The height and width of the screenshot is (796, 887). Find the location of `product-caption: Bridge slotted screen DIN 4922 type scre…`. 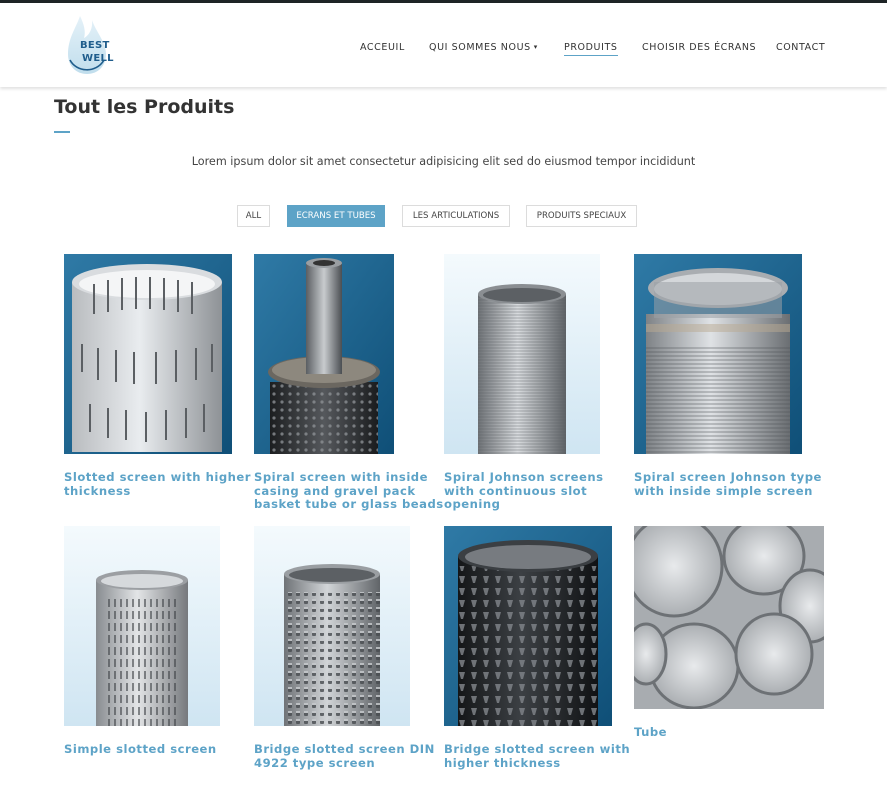

product-caption: Bridge slotted screen DIN 4922 type scre… is located at coordinates (350, 756).